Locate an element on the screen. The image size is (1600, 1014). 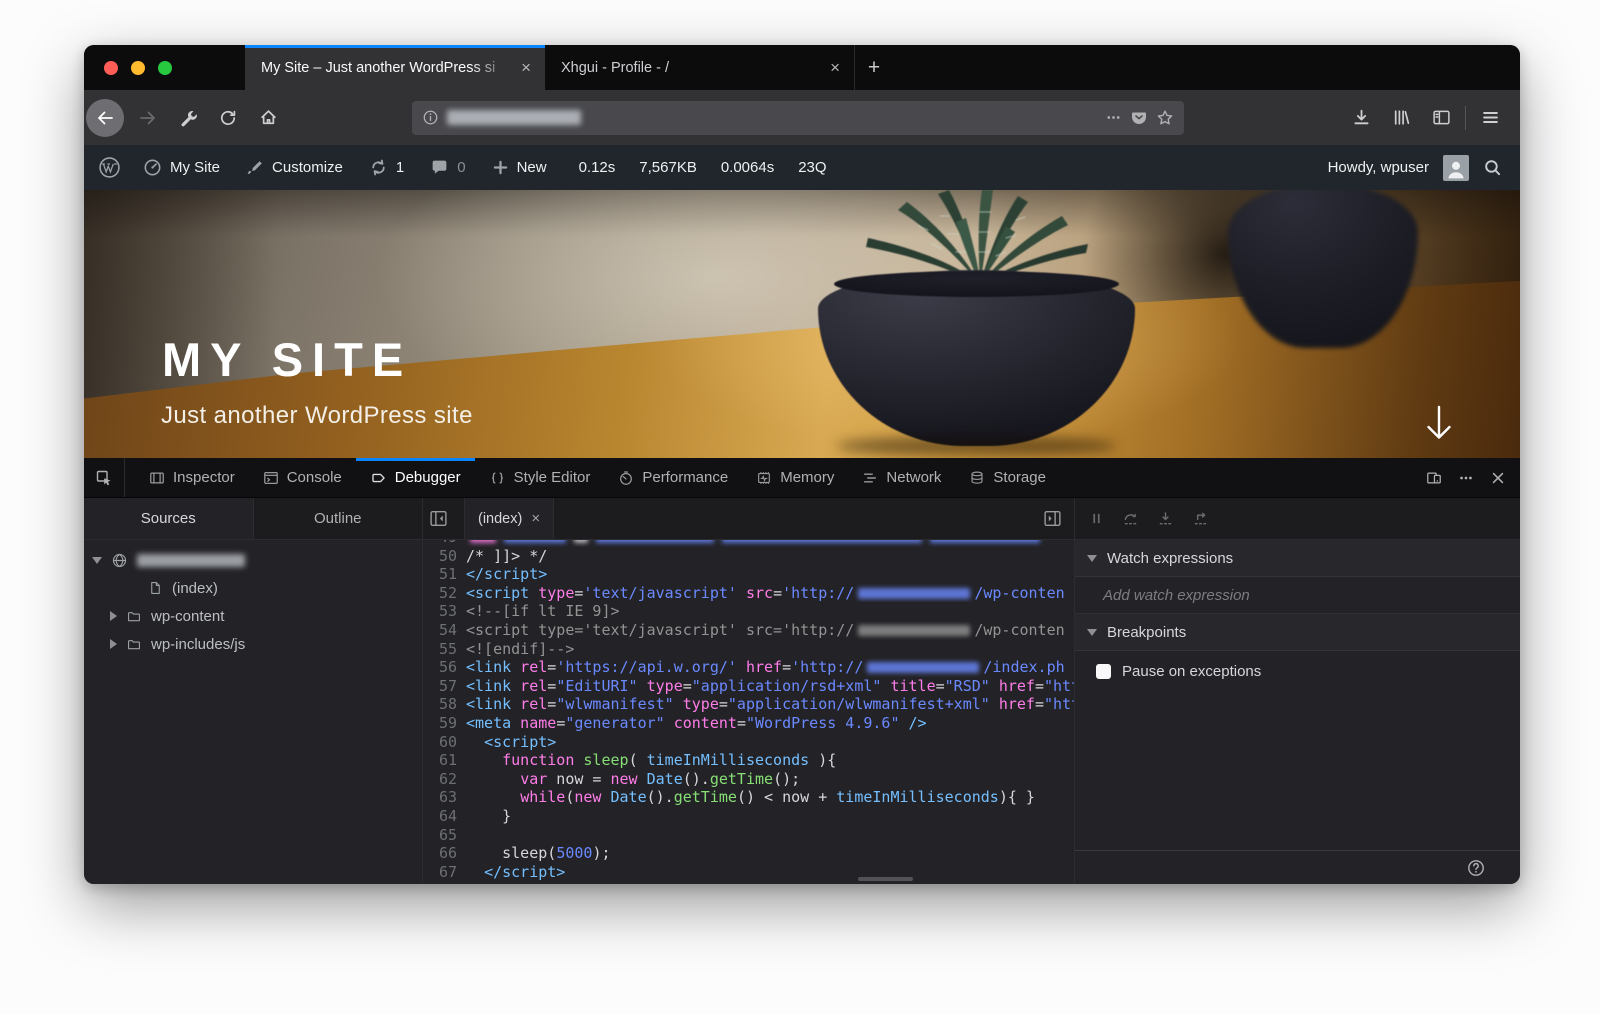
line-number: 52 is located at coordinates (444, 593).